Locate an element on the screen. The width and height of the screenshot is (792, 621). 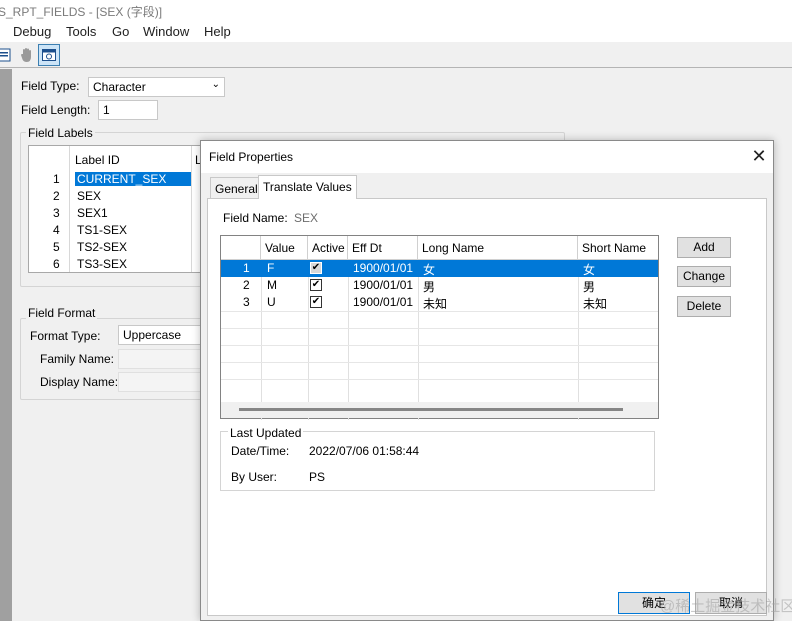
dialog-title-bar: Field Properties ✕ is located at coordinates (487, 157).